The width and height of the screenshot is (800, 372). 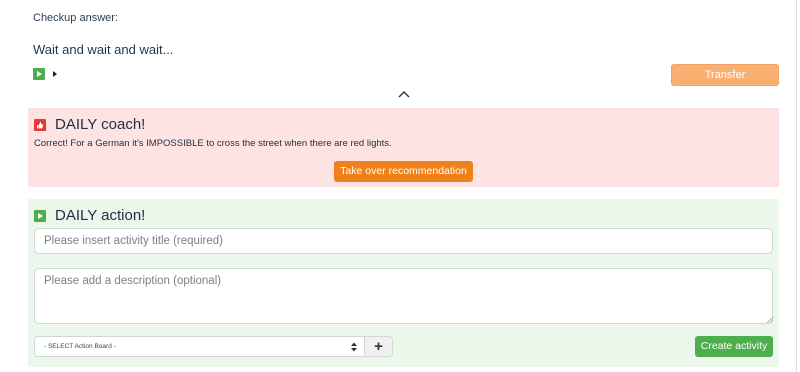 What do you see at coordinates (40, 124) in the screenshot?
I see `thumbs-up-icon` at bounding box center [40, 124].